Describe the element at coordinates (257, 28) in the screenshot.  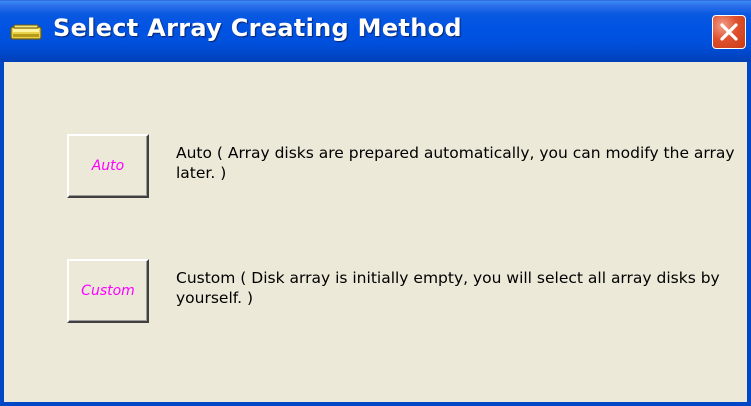
I see `window-title: Select Array Creating Method` at that location.